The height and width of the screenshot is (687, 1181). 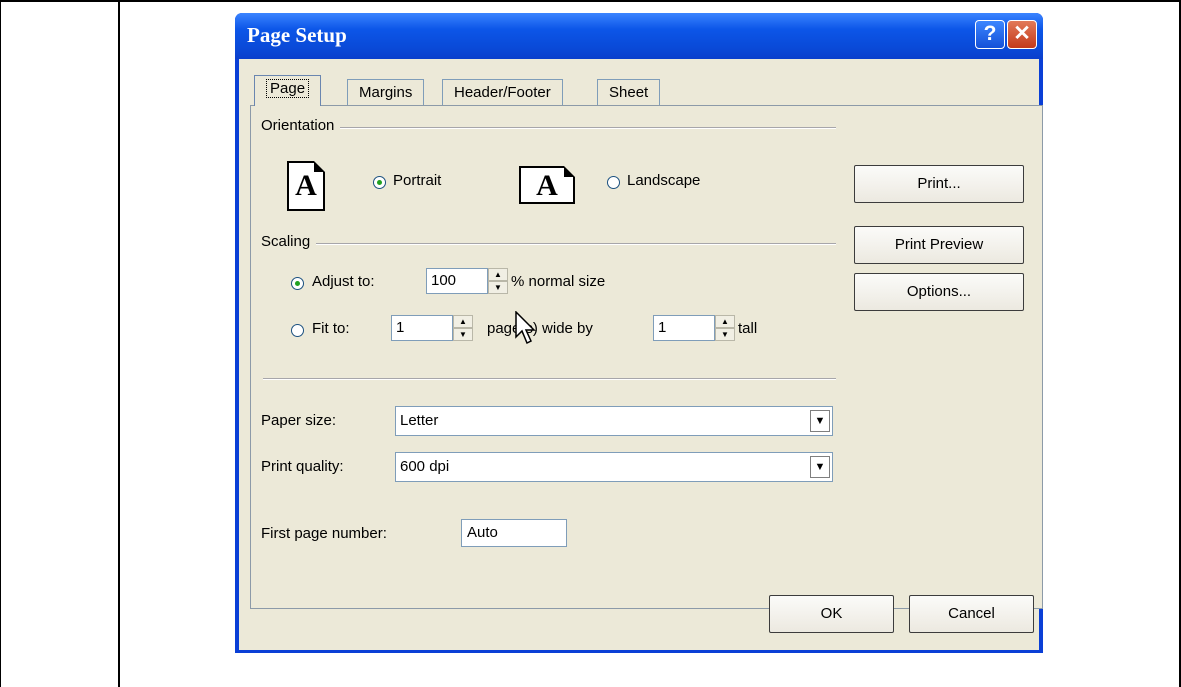 What do you see at coordinates (725, 334) in the screenshot?
I see `fit-tall-down-arrow-icon: ▼` at bounding box center [725, 334].